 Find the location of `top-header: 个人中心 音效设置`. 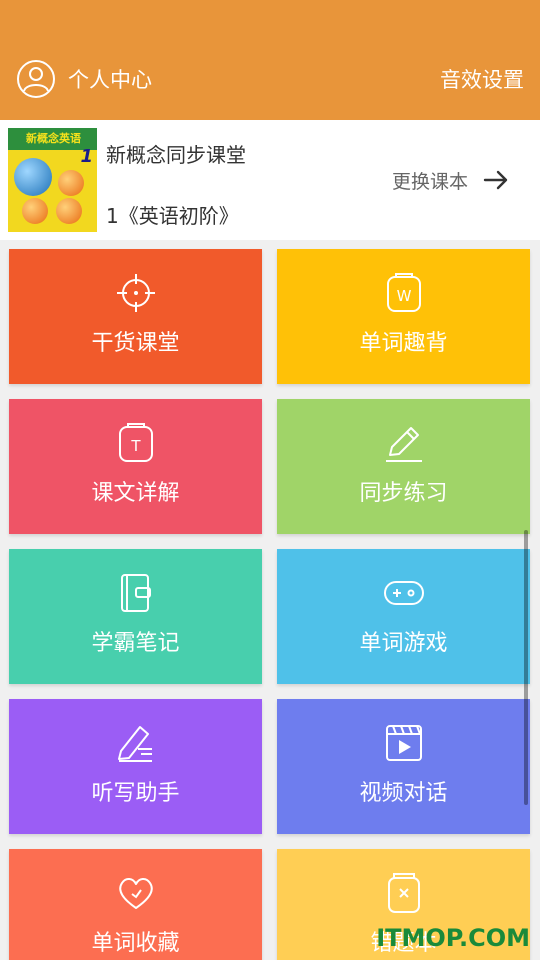

top-header: 个人中心 音效设置 is located at coordinates (270, 60).